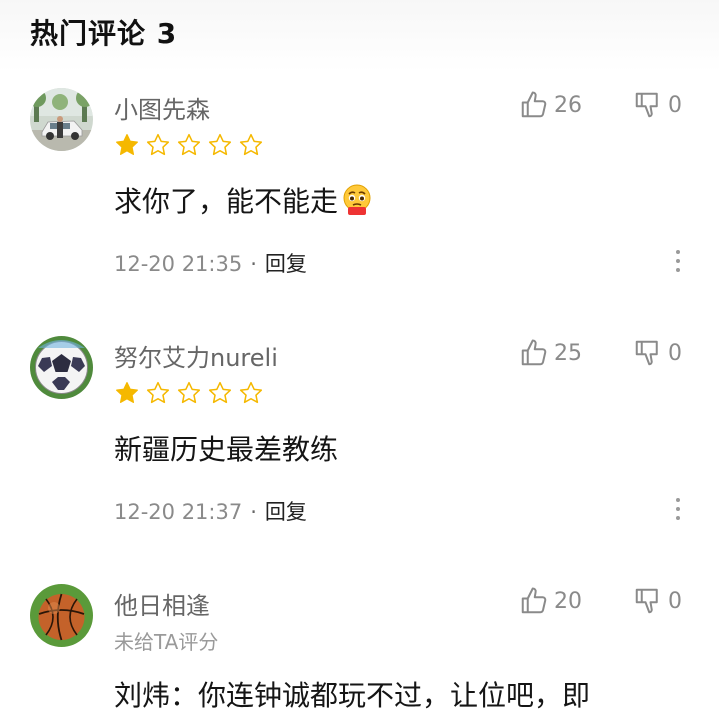 This screenshot has width=719, height=714. I want to click on like-button: 26, so click(550, 105).